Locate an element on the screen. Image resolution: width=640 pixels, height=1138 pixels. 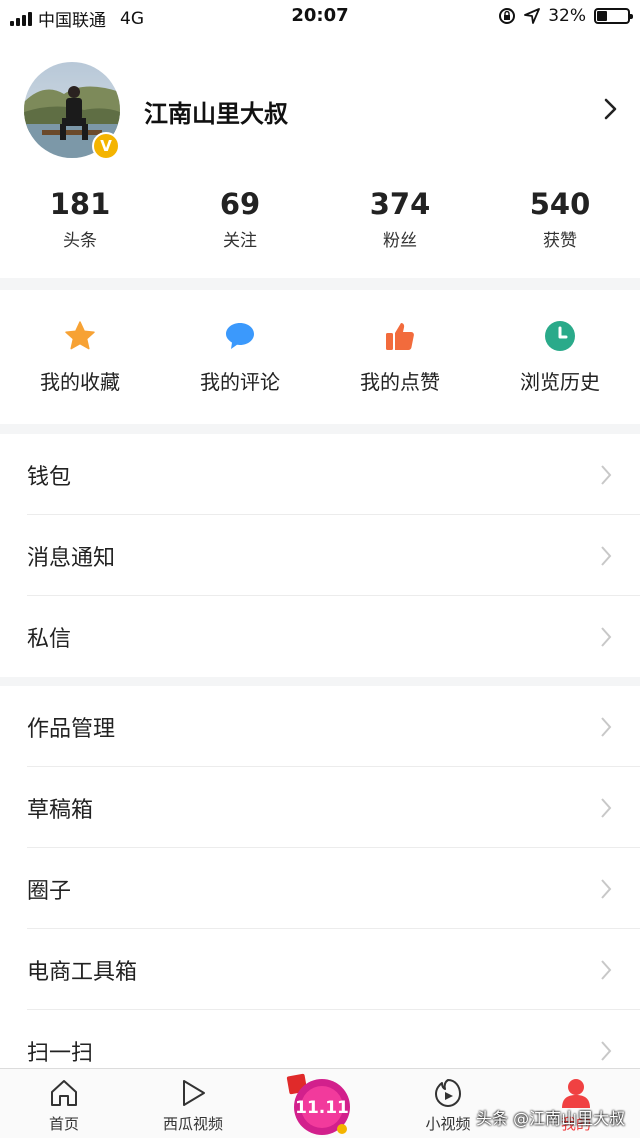
menu-item-circles: 圈子 is located at coordinates (320, 888).